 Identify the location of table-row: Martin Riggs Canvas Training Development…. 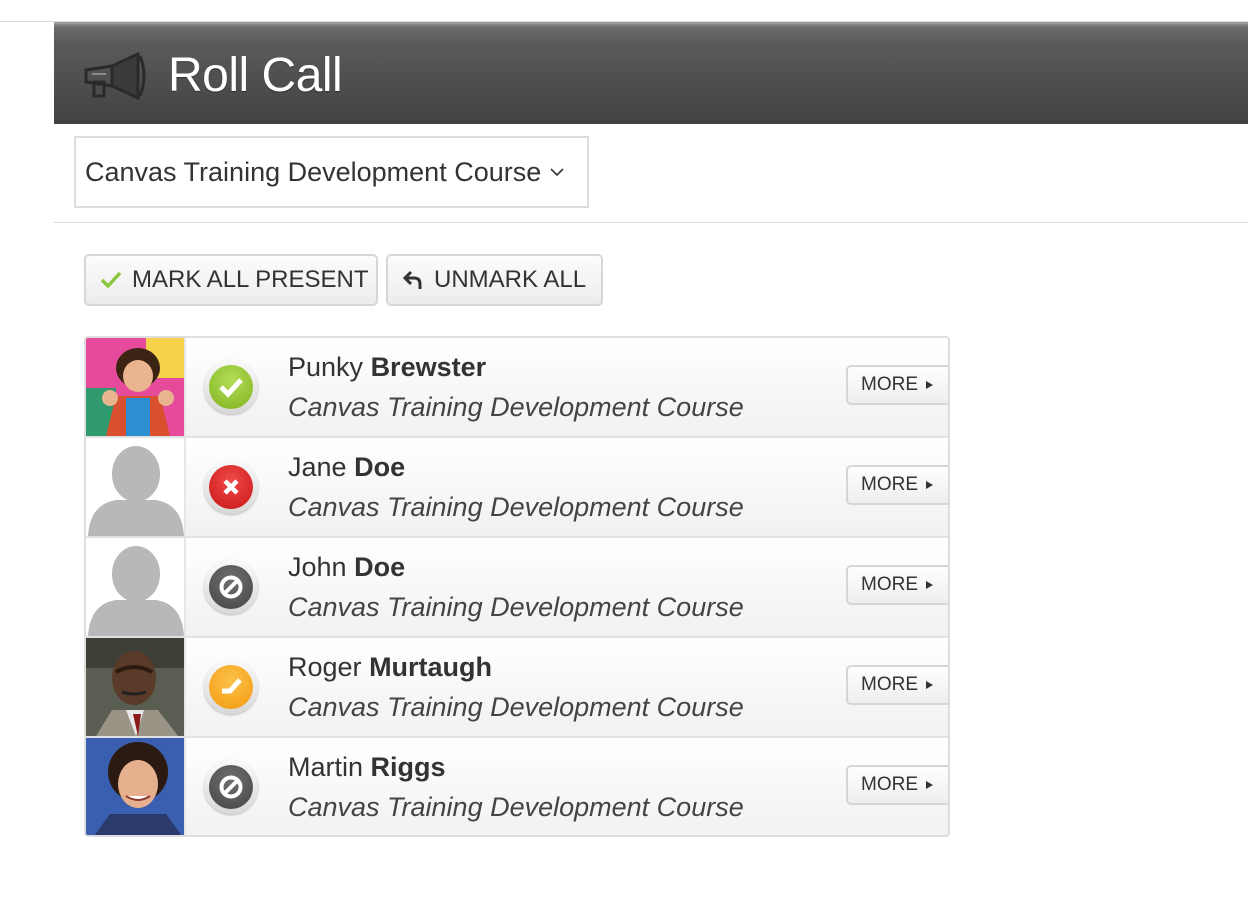
(517, 786).